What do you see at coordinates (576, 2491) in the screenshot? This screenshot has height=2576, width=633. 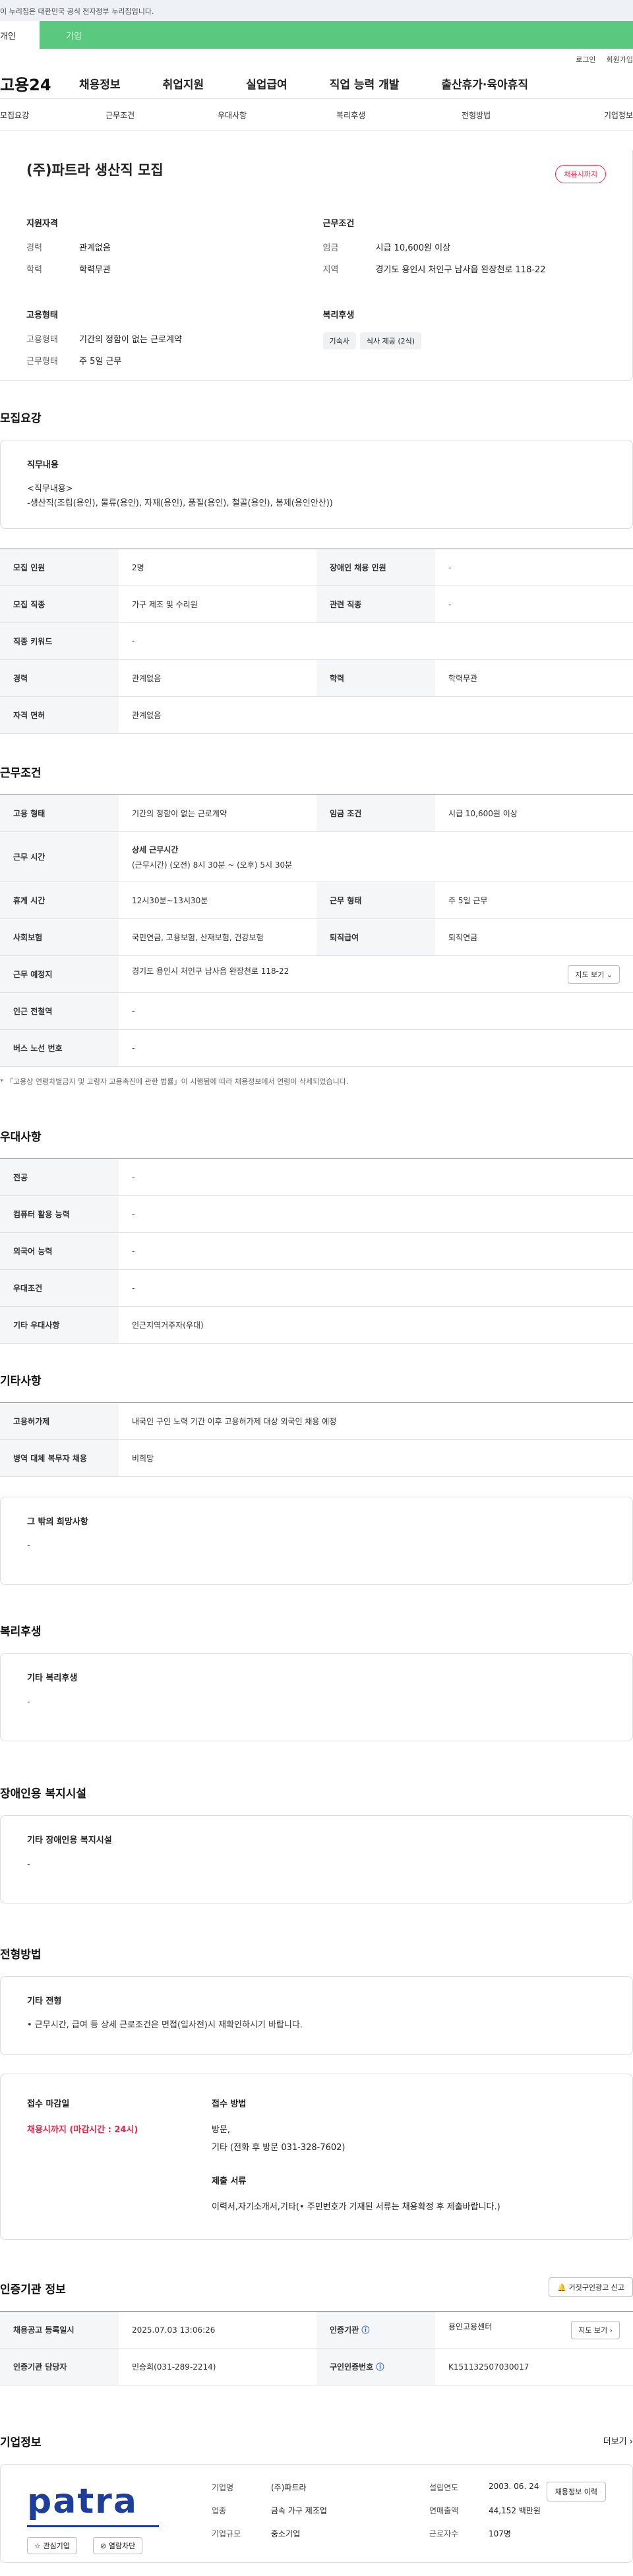 I see `history-button: 채용정보 이력` at bounding box center [576, 2491].